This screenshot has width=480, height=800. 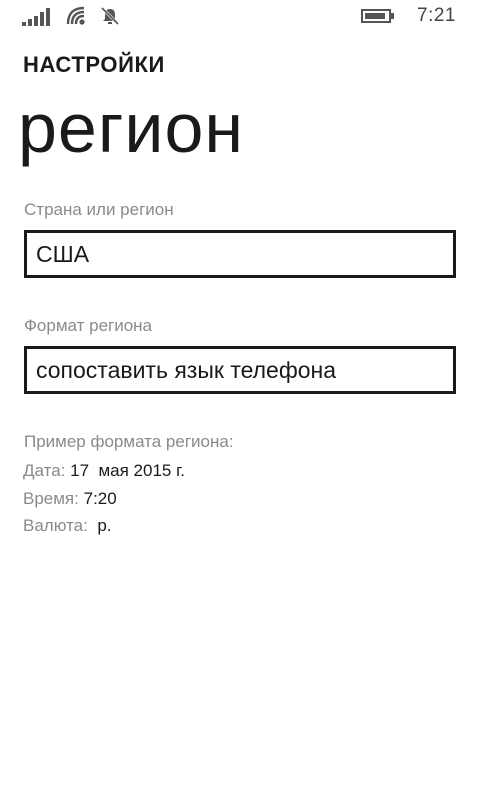 I want to click on signal-icon, so click(x=38, y=16).